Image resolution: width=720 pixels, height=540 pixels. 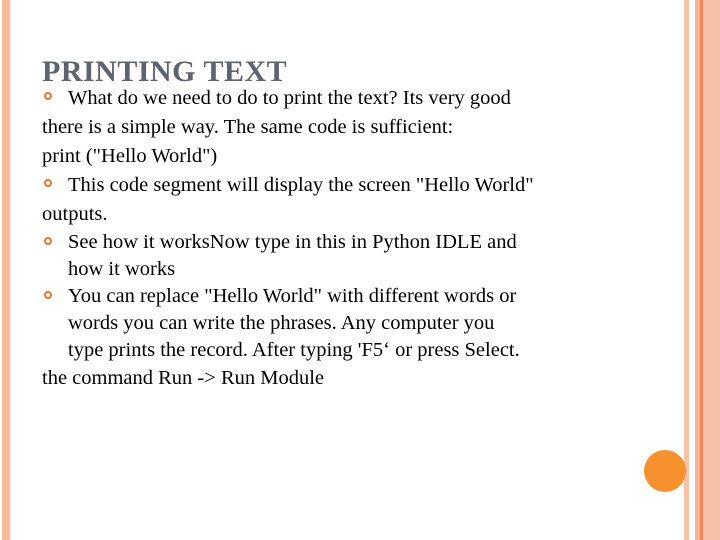 I want to click on right-border-accent-line, so click(x=701, y=270).